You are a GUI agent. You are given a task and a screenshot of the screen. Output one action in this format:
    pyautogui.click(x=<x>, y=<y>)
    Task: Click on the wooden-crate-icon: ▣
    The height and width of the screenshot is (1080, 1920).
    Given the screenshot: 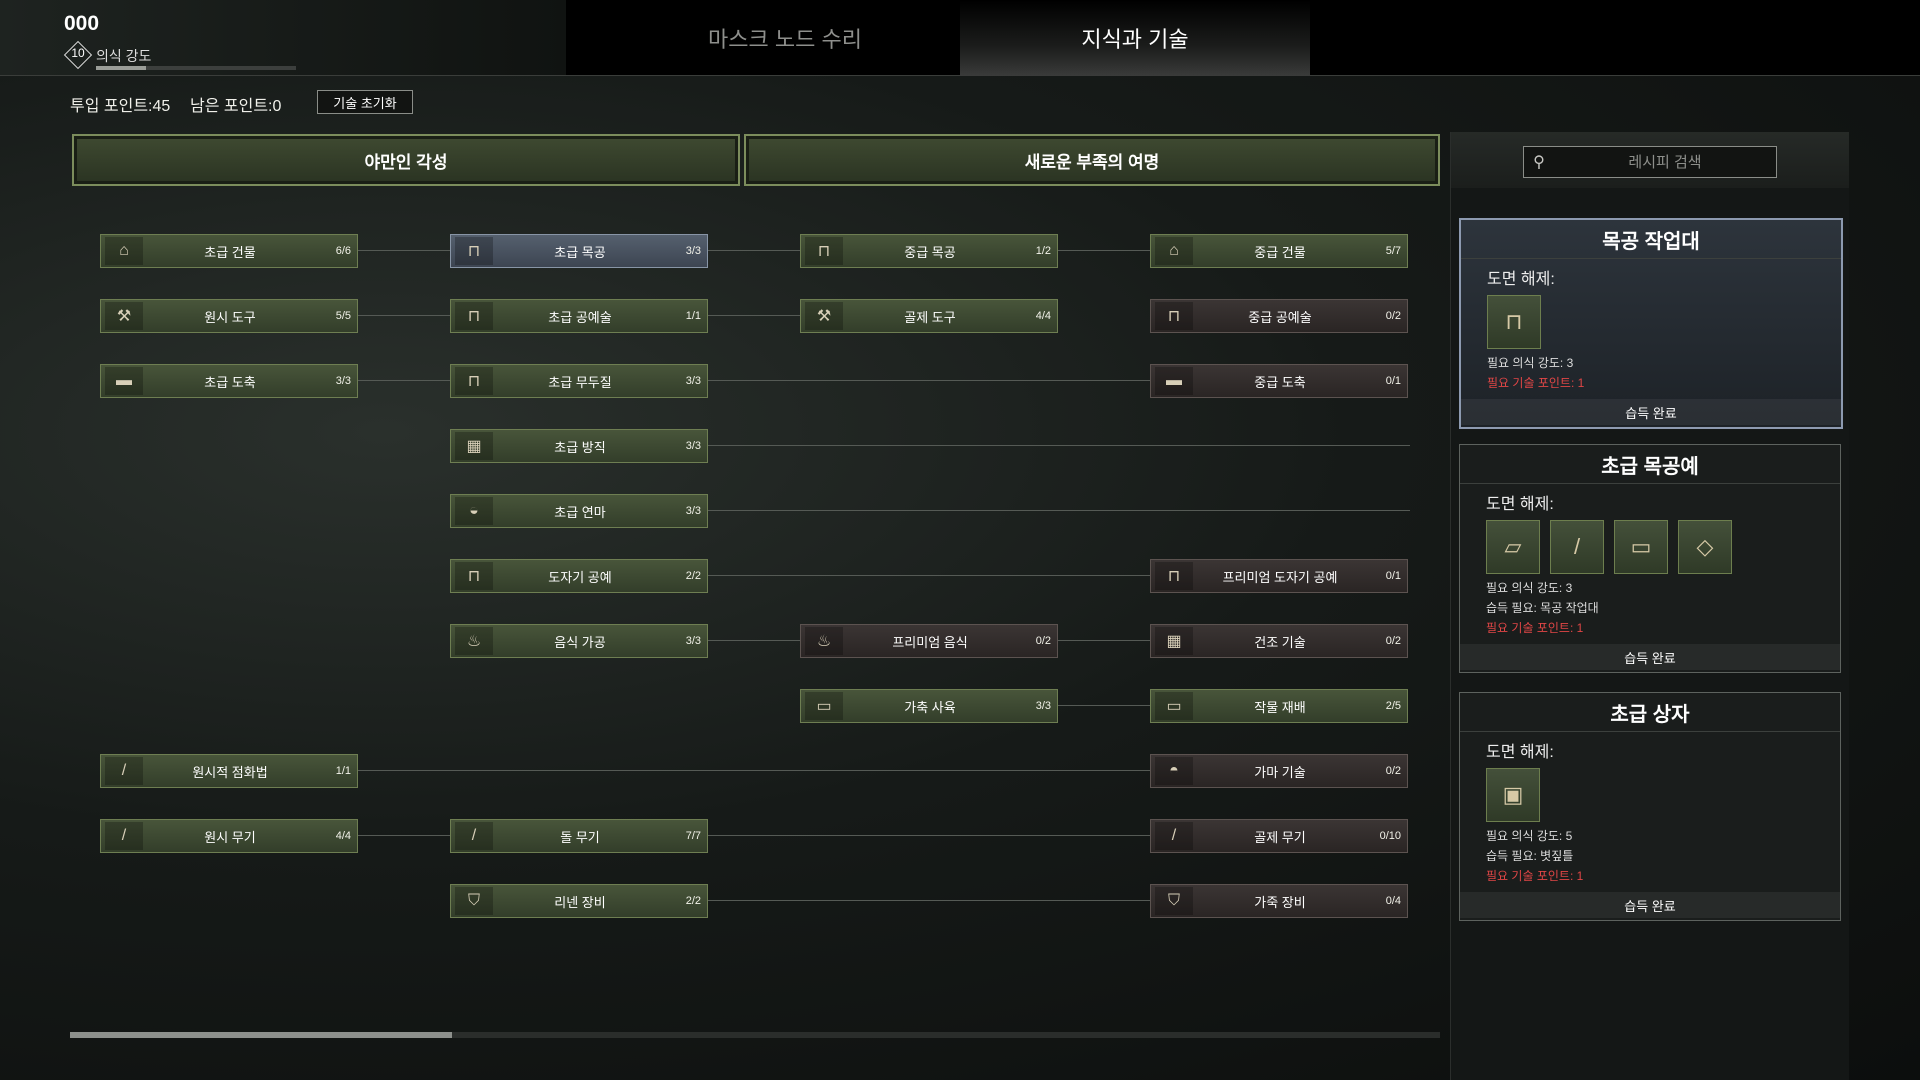 What is the action you would take?
    pyautogui.click(x=1513, y=795)
    